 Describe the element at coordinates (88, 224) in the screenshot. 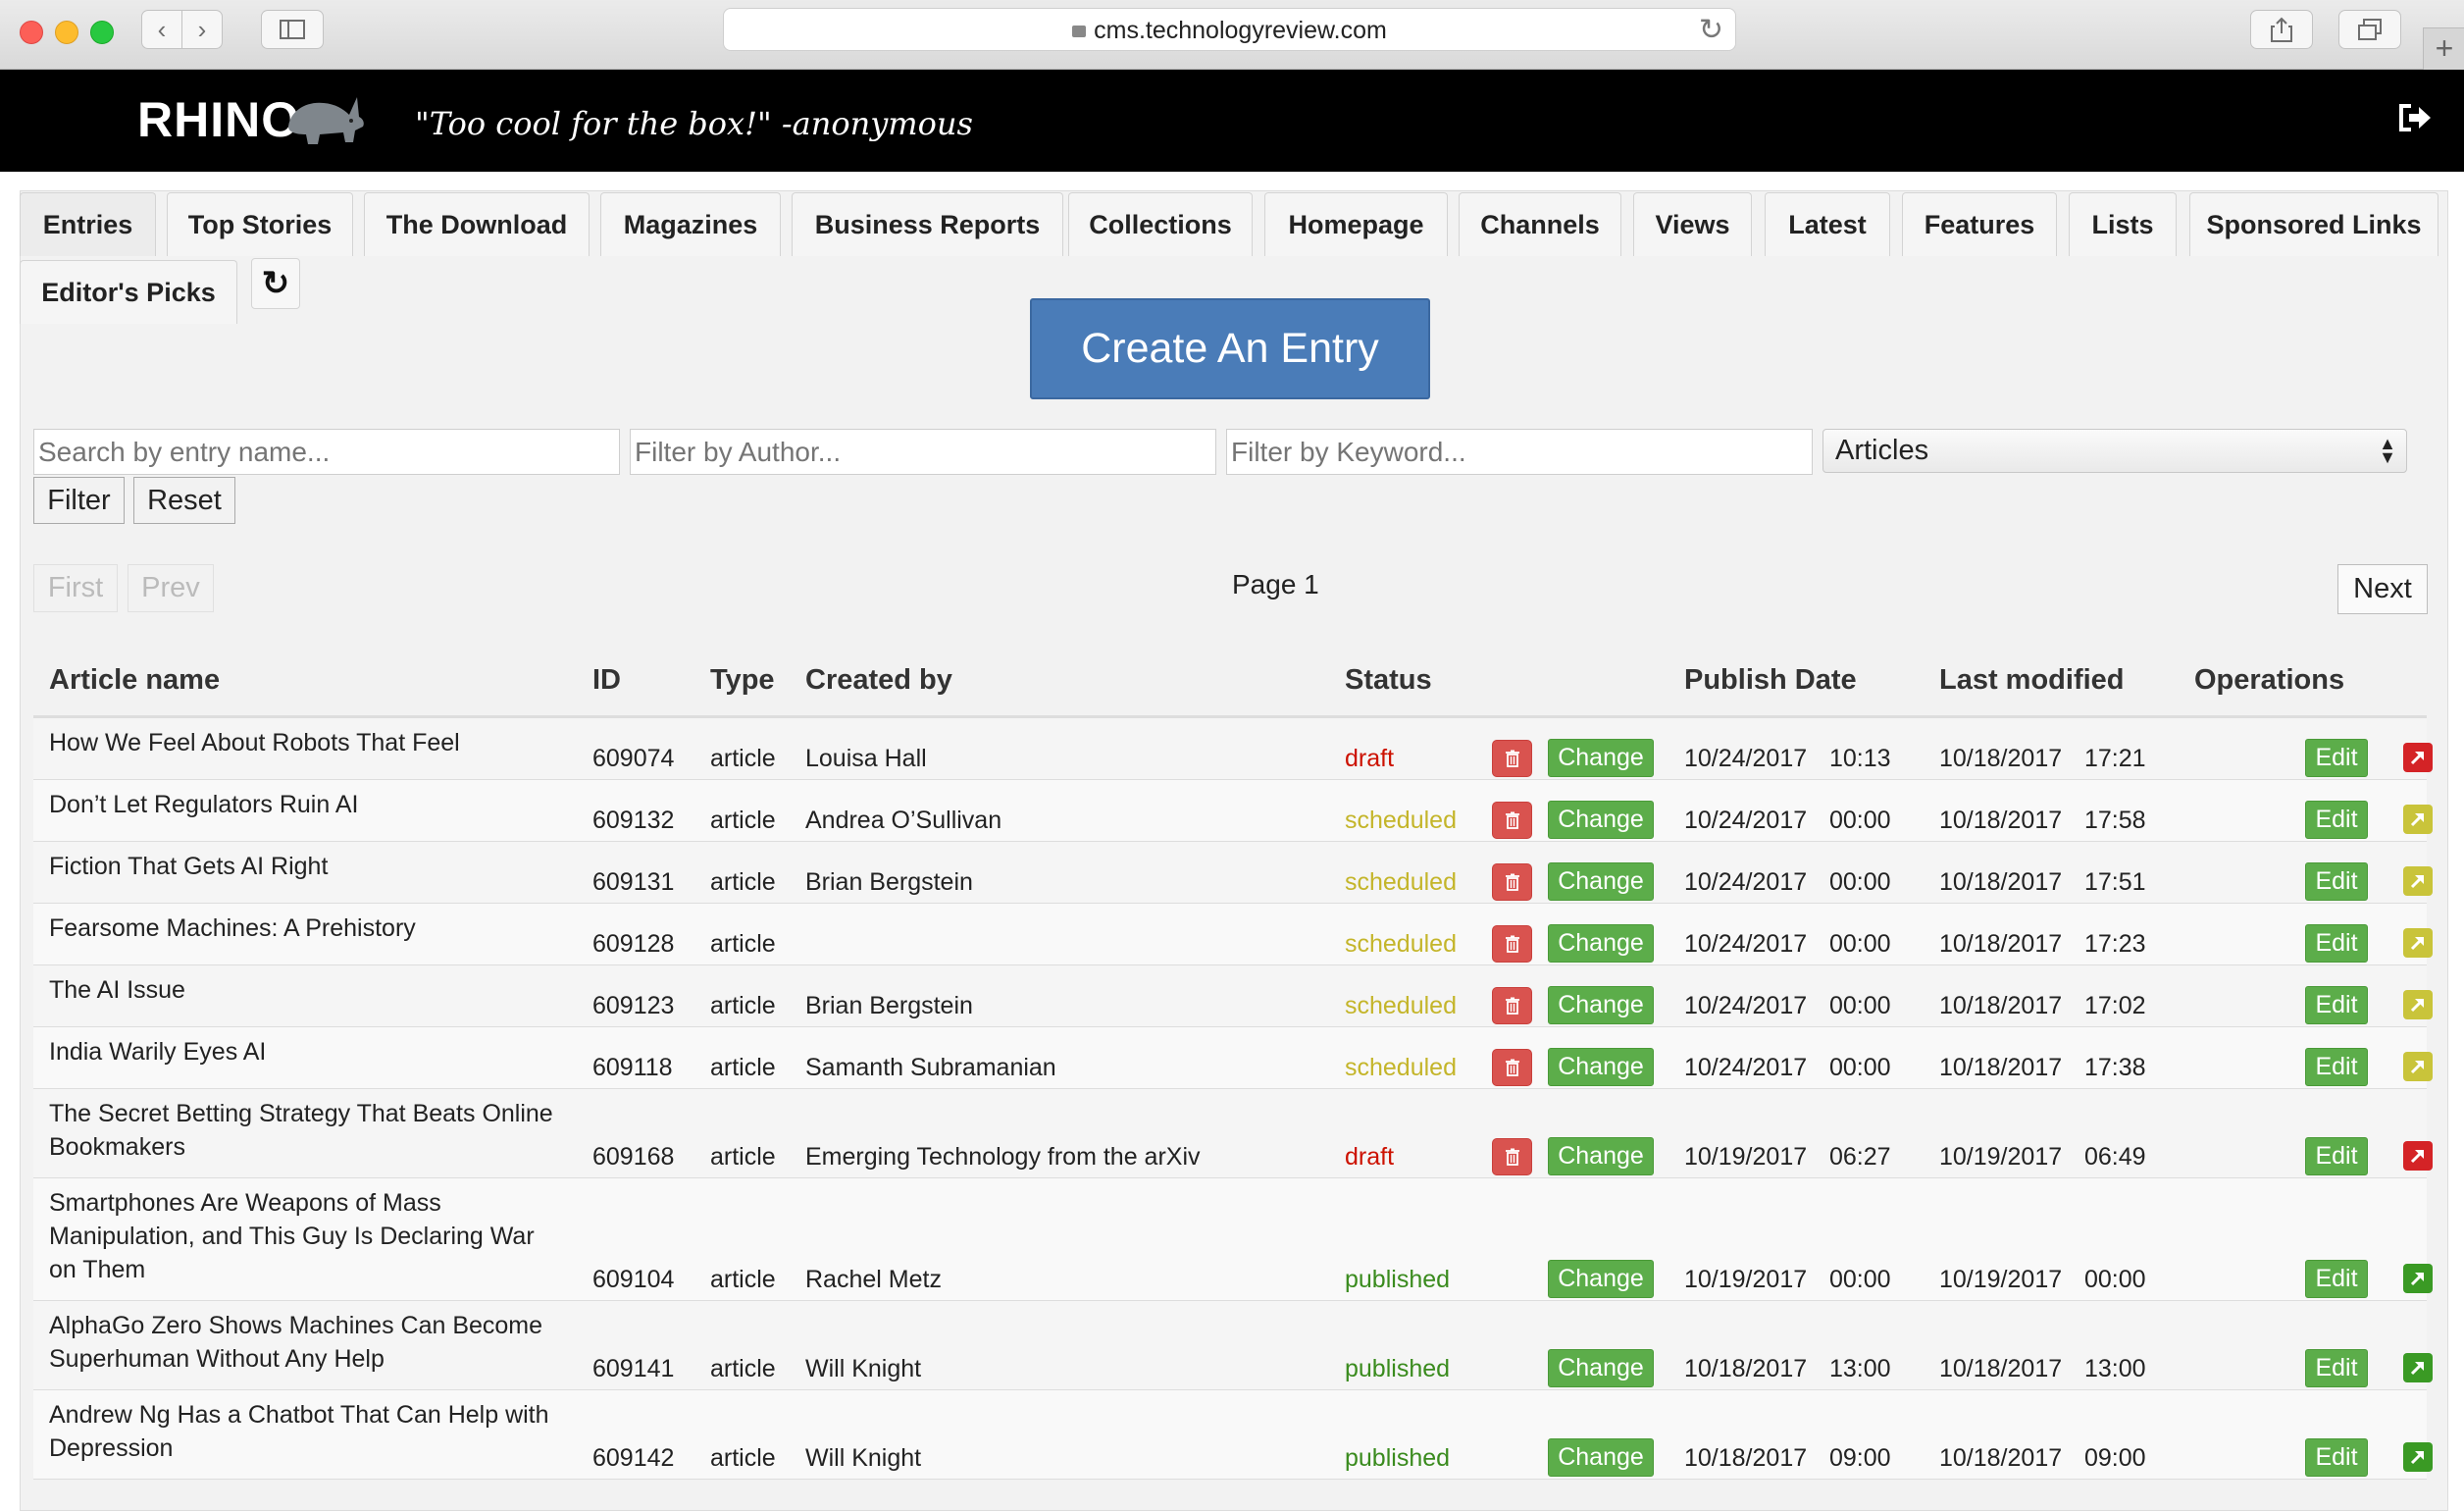

I see `tab-entries: Entries` at that location.